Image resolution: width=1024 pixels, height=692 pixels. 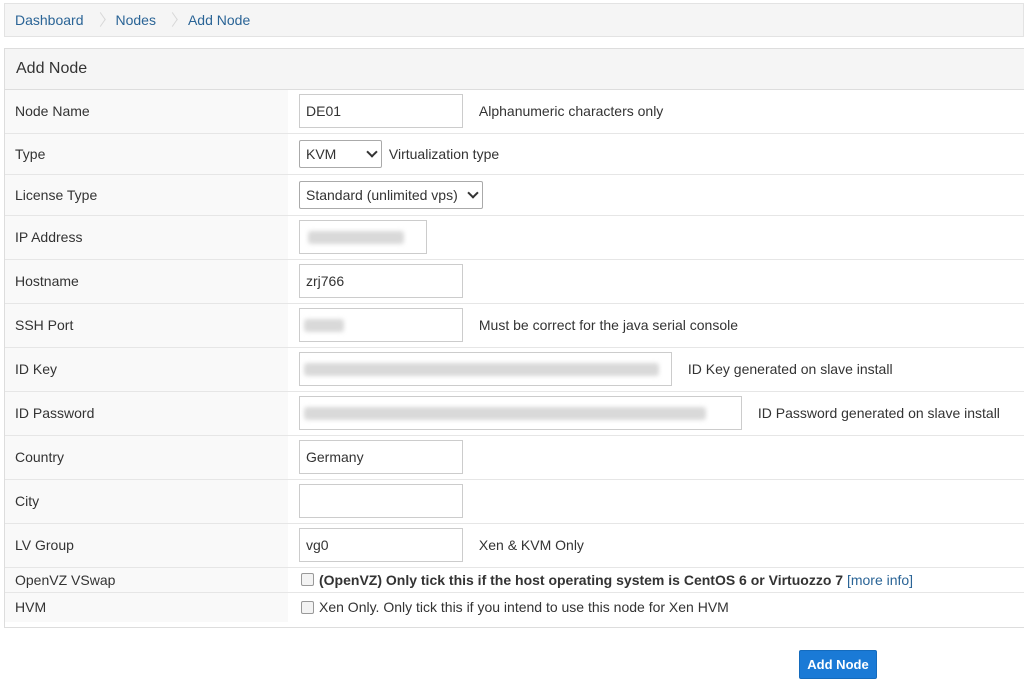 I want to click on form-row-lv-group: LV Group vg0 Xen & KVM Only, so click(x=514, y=544).